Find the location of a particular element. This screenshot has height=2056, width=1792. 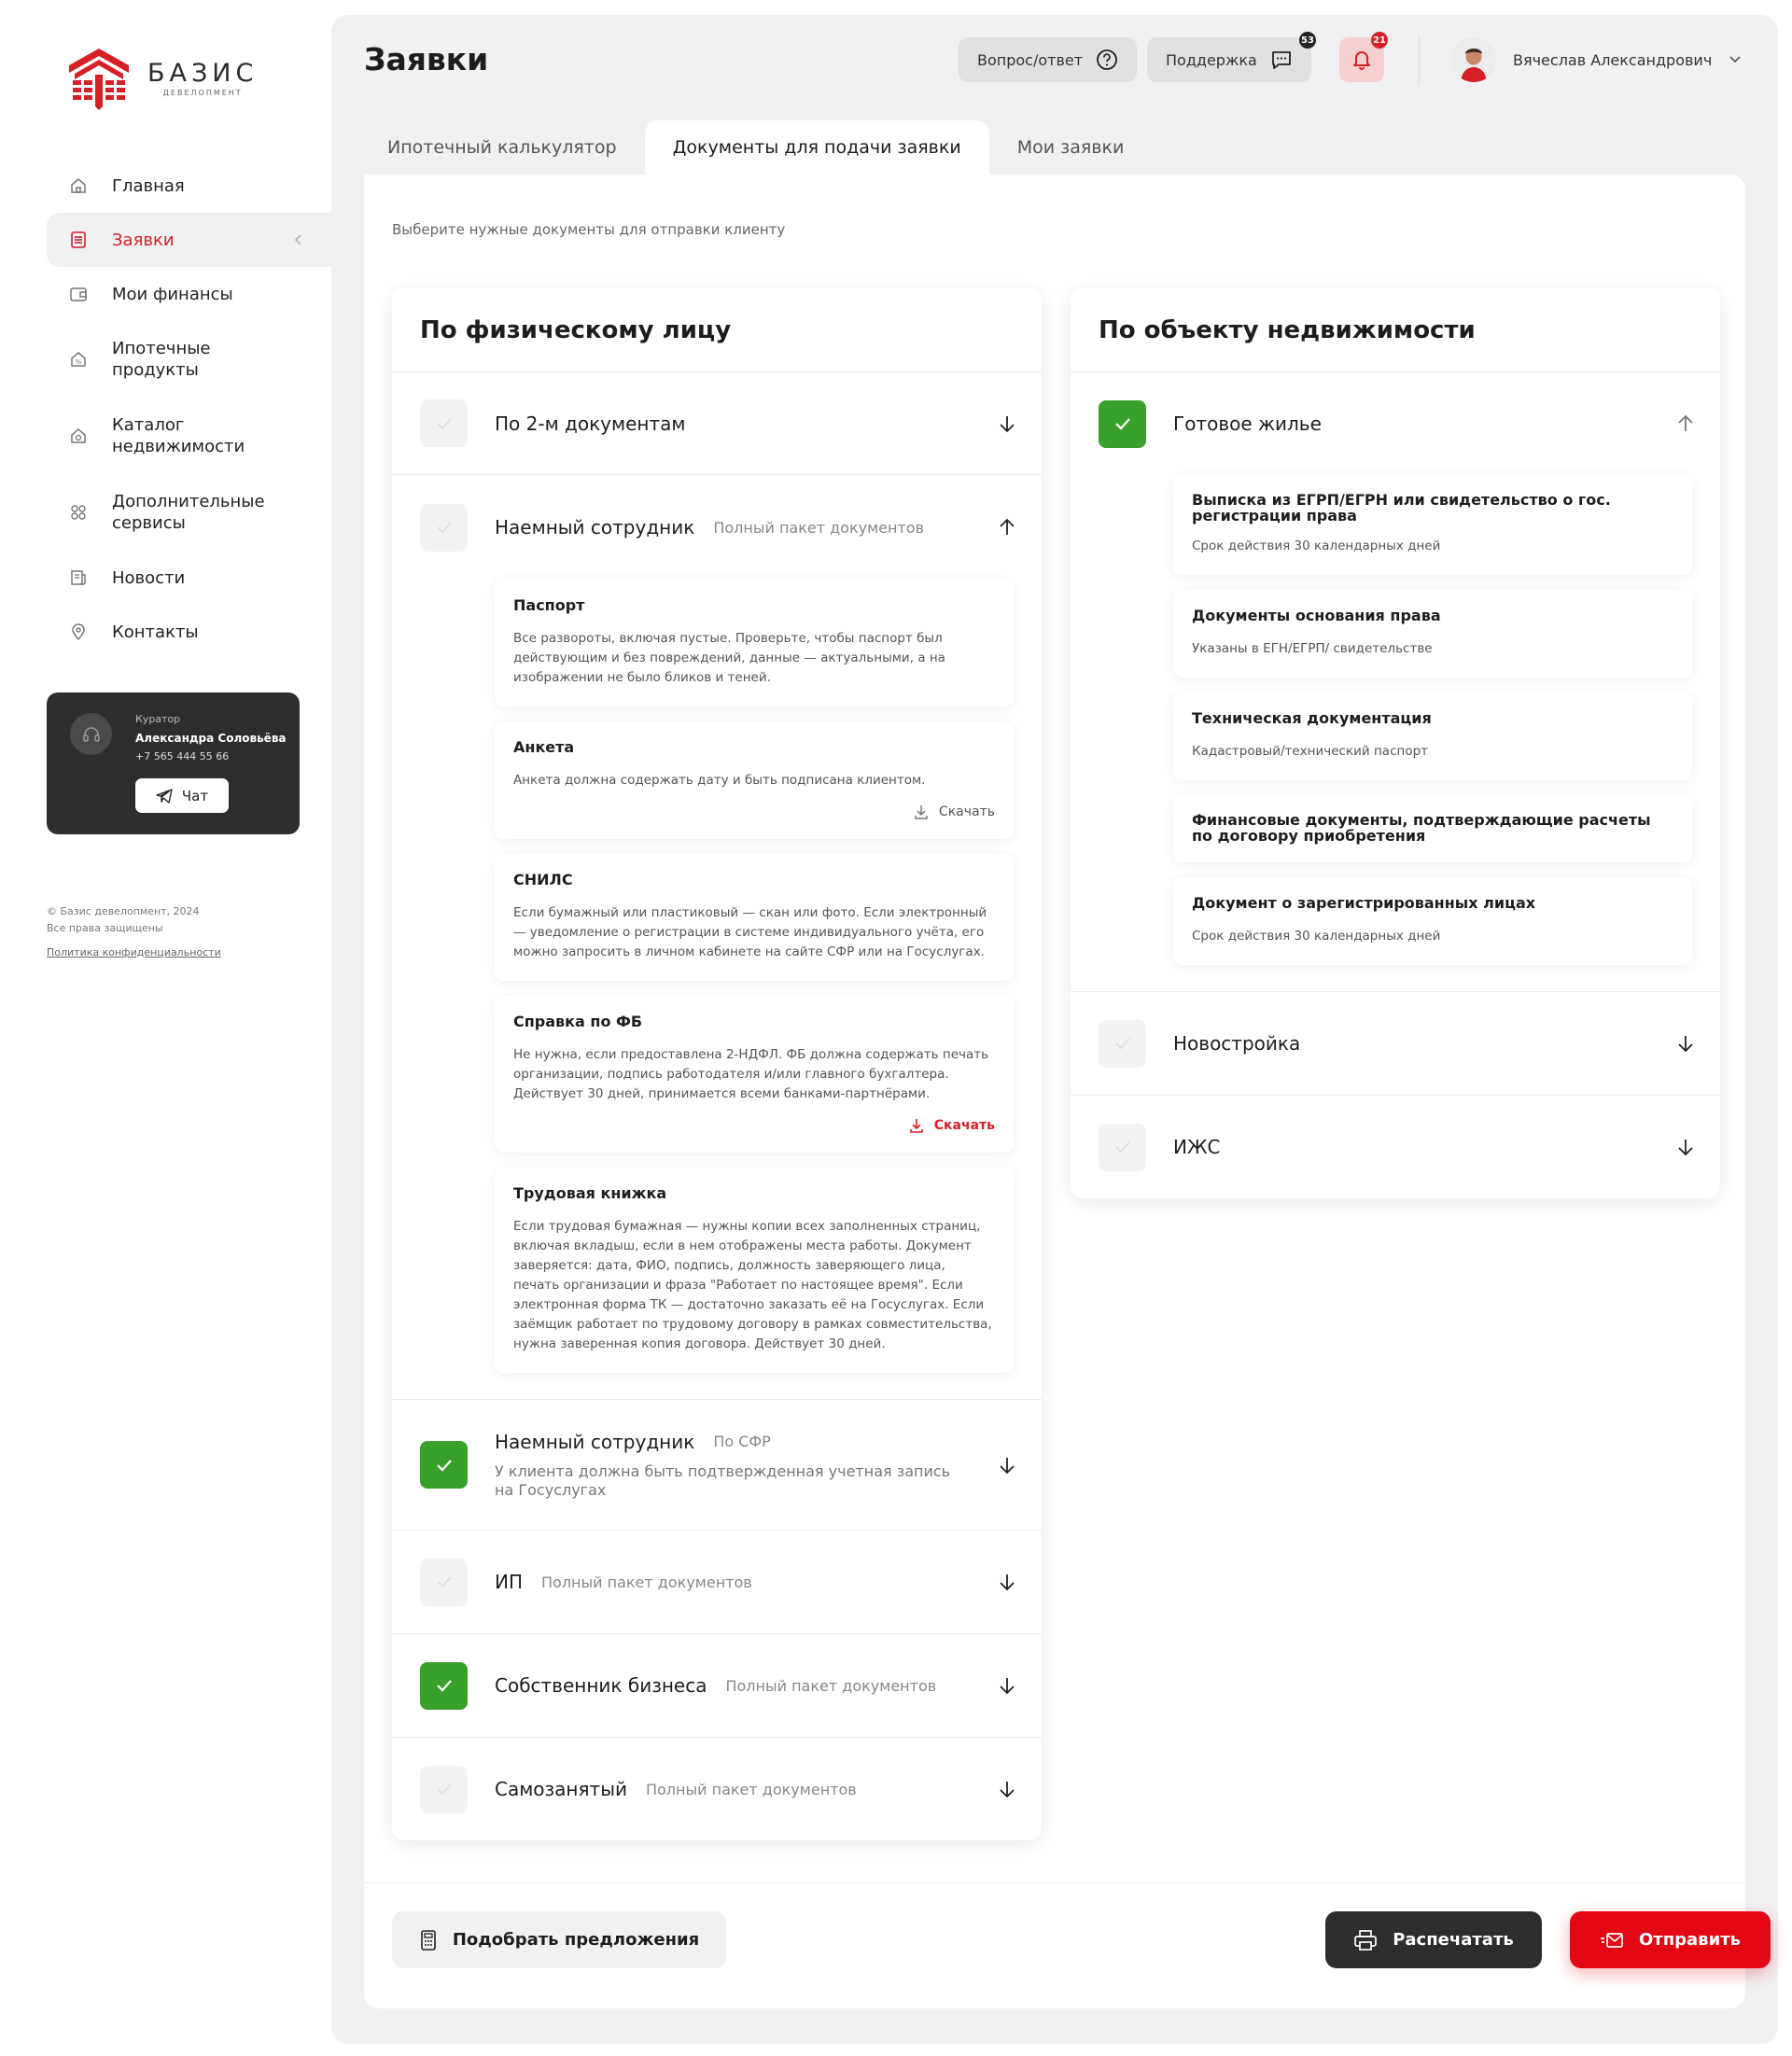

group-subtitle: По СФР is located at coordinates (742, 1441).